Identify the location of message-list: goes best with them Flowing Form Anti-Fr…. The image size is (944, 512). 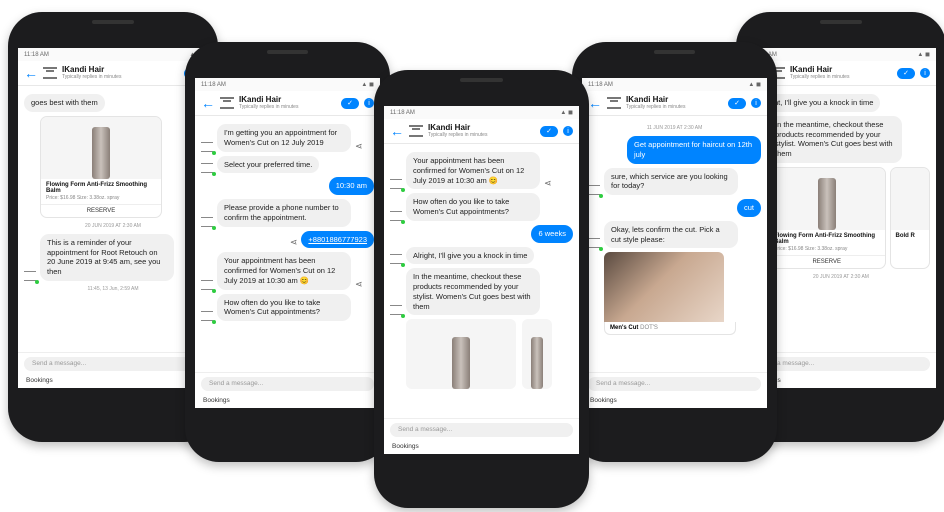
(113, 193).